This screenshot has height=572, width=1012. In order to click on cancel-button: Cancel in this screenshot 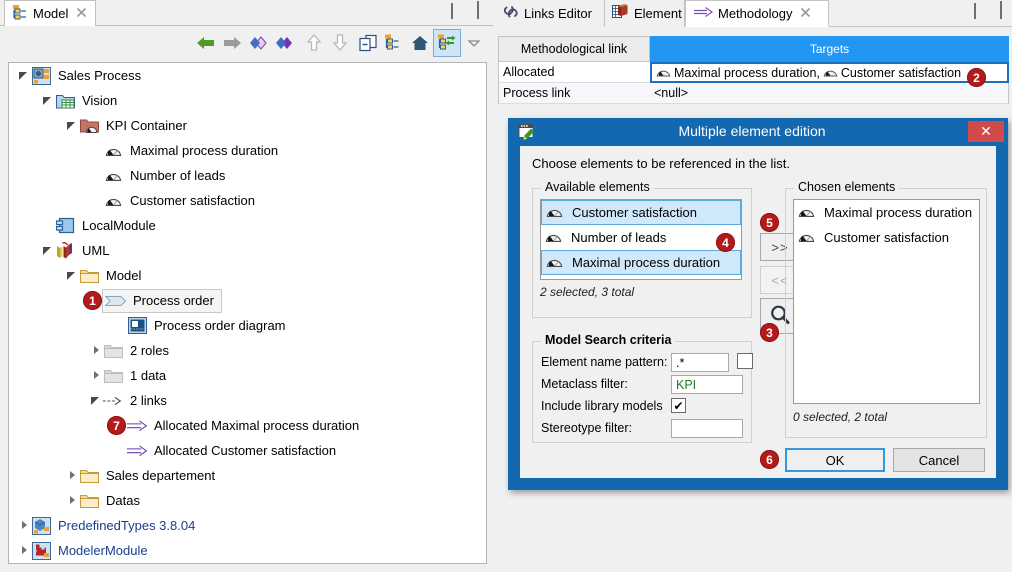, I will do `click(939, 460)`.